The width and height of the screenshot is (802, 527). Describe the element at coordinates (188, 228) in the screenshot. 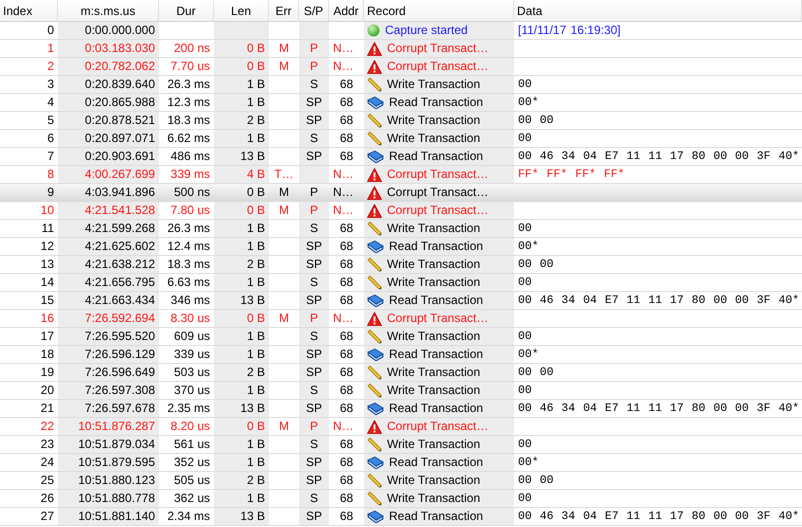

I see `table-cell-text: 26.3 ms` at that location.